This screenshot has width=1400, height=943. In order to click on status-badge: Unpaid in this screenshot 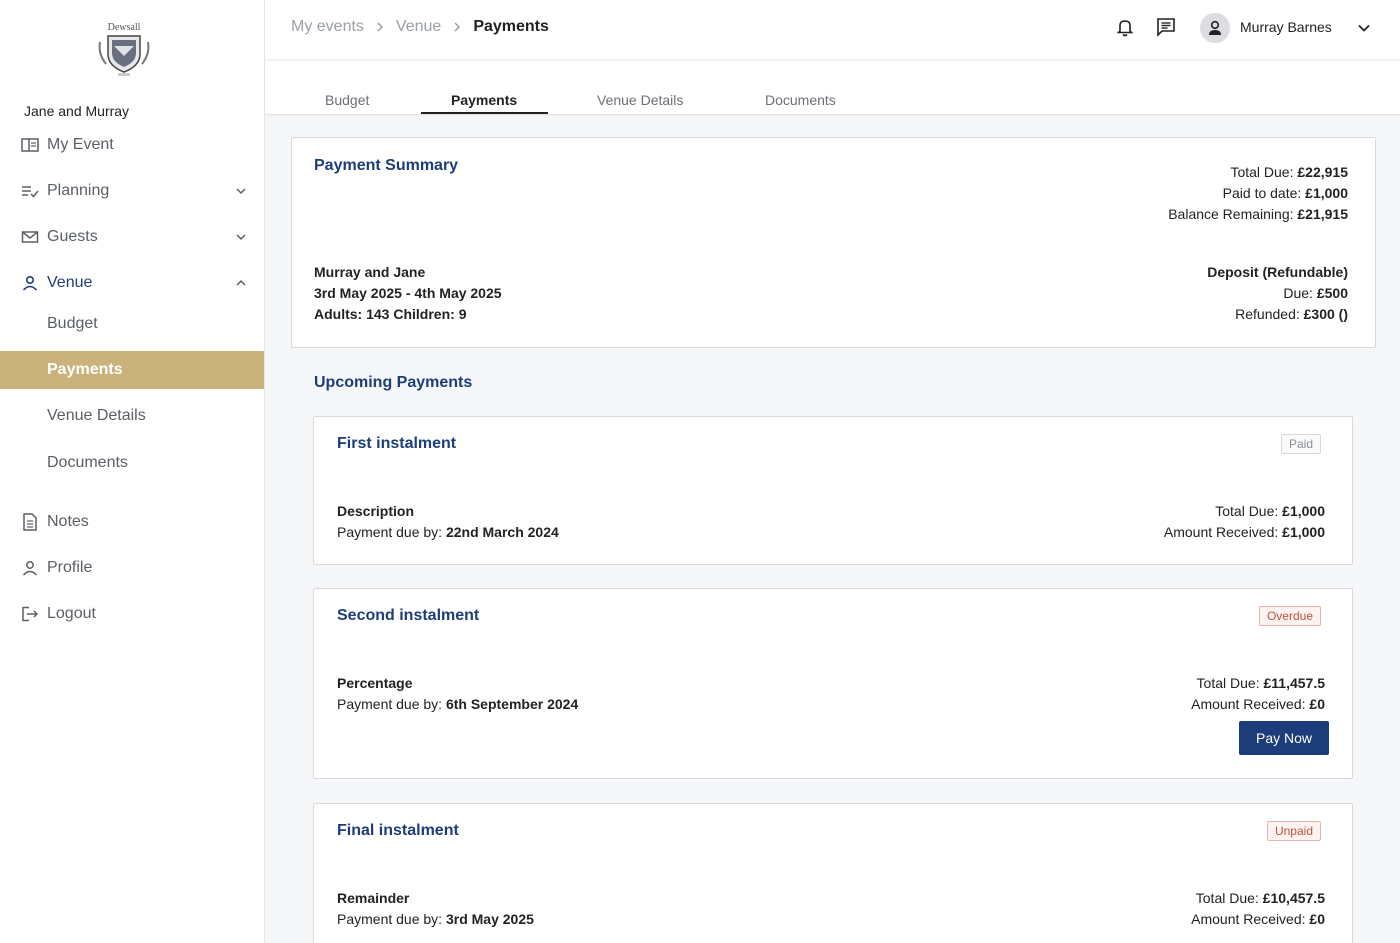, I will do `click(1293, 831)`.